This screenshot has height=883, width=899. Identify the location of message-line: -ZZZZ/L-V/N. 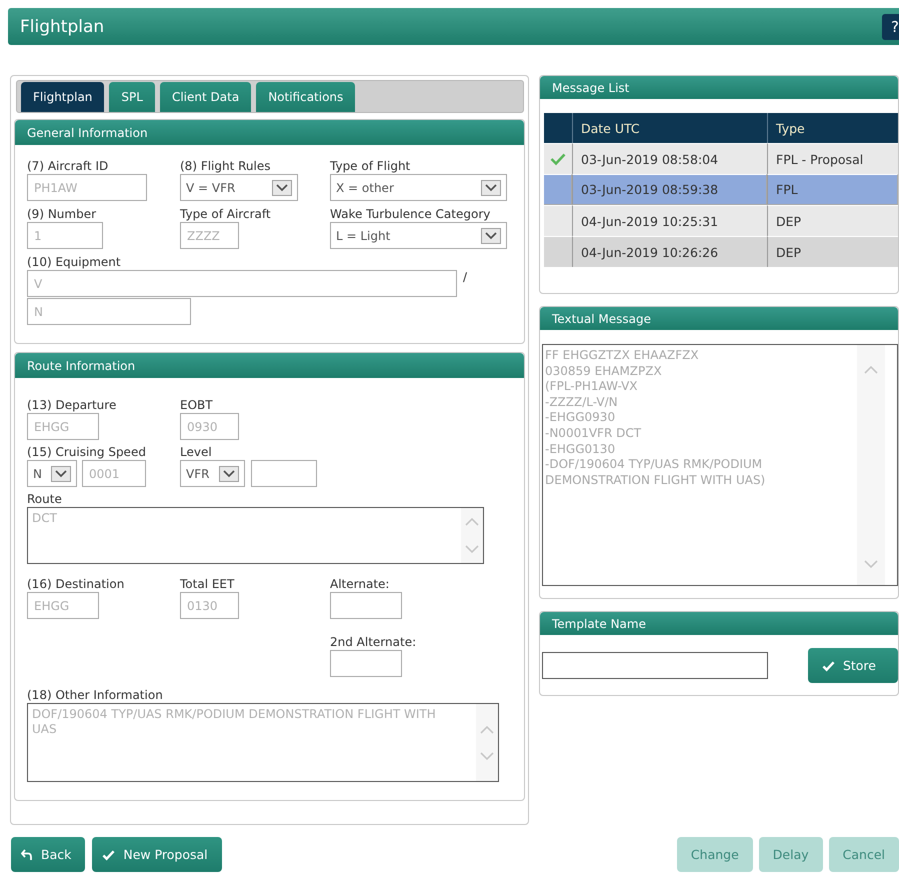
(582, 402).